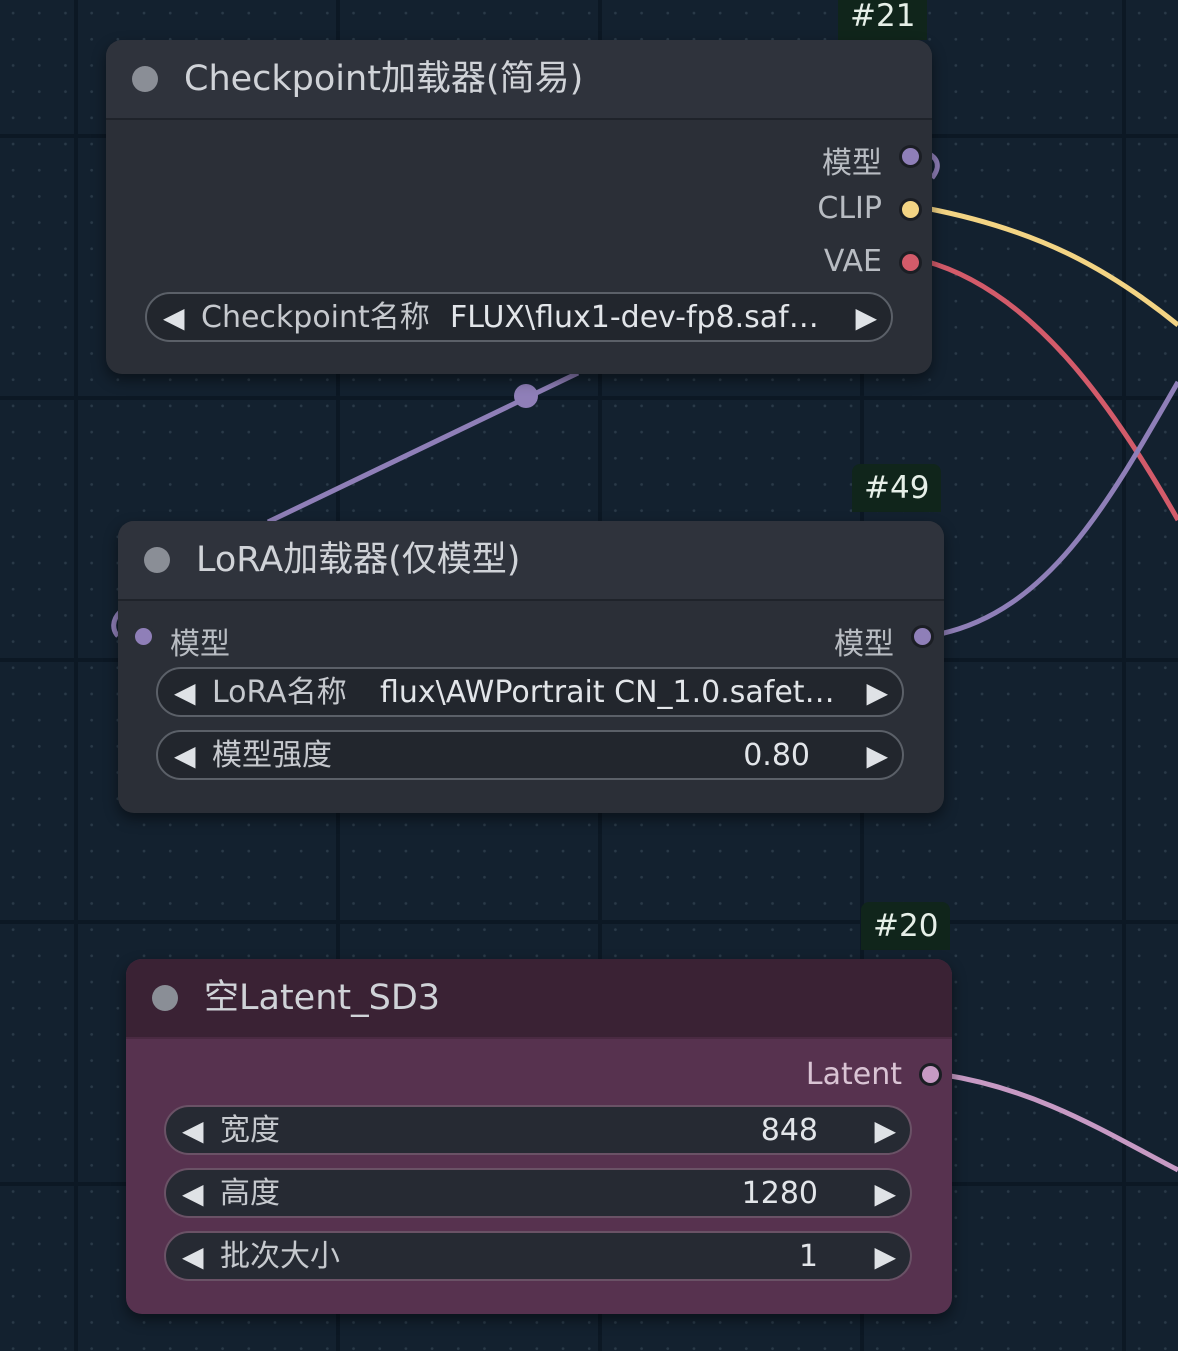 This screenshot has height=1351, width=1178. I want to click on node-id-badge: #21, so click(883, 20).